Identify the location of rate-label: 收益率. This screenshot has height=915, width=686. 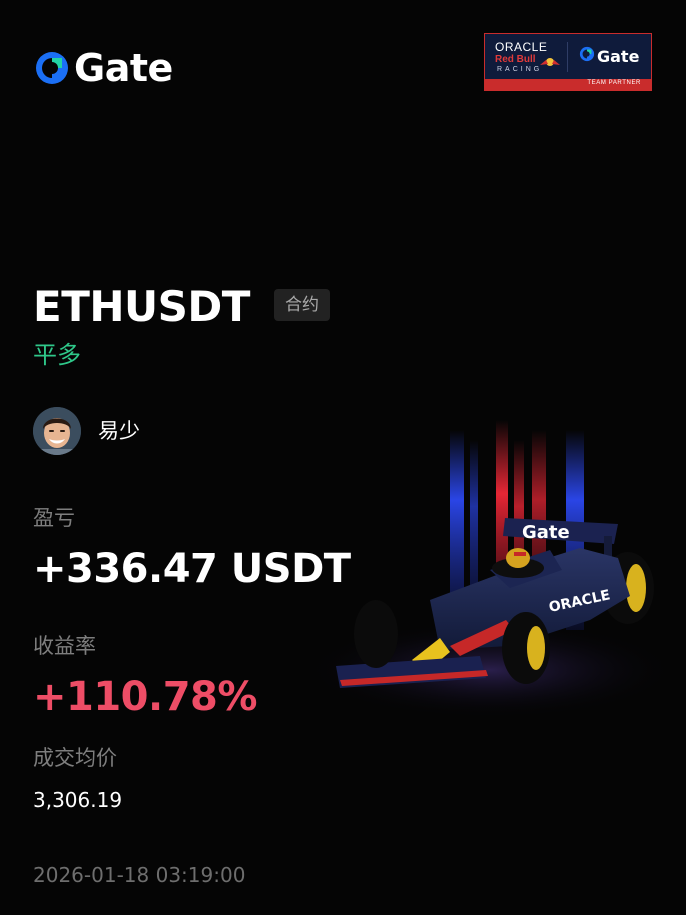
(64, 646).